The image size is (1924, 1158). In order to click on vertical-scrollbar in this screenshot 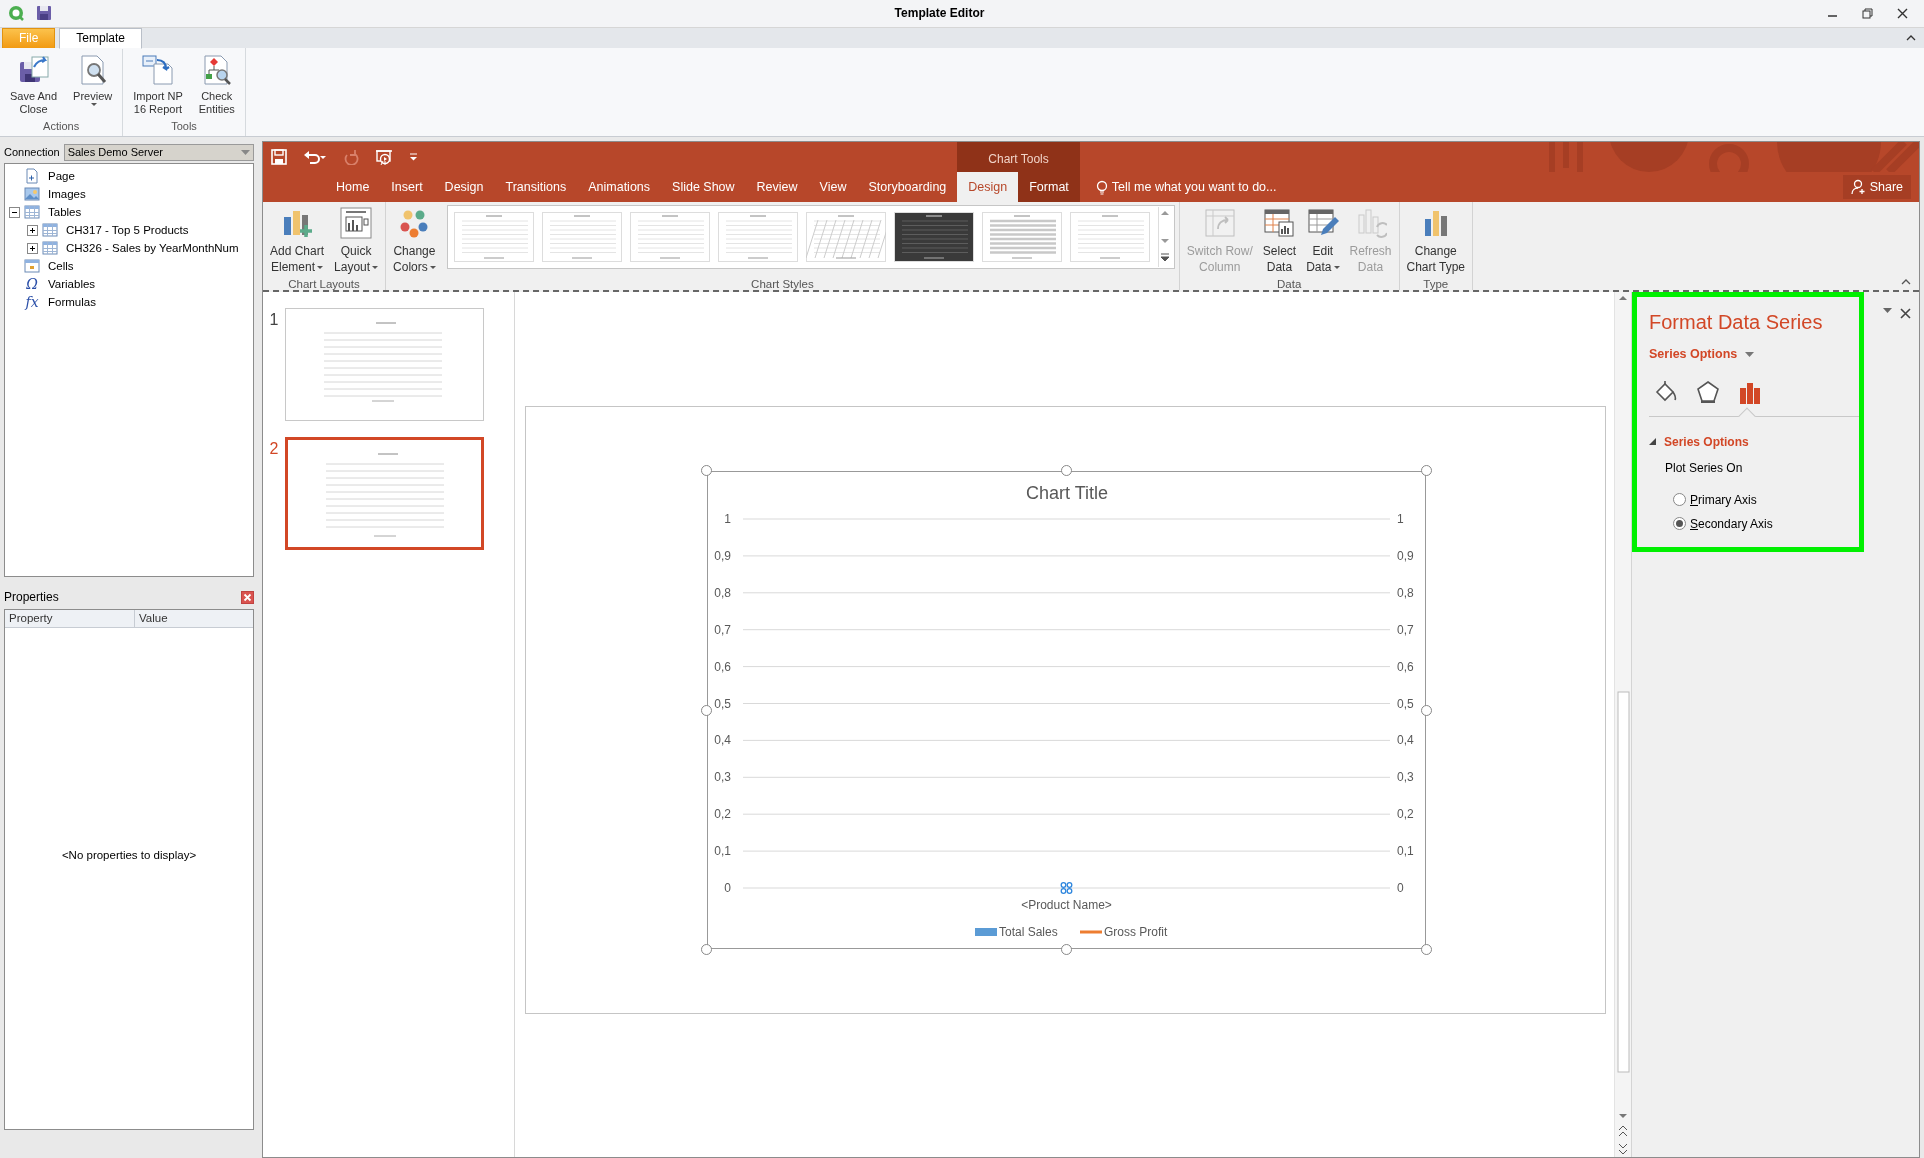, I will do `click(1622, 724)`.